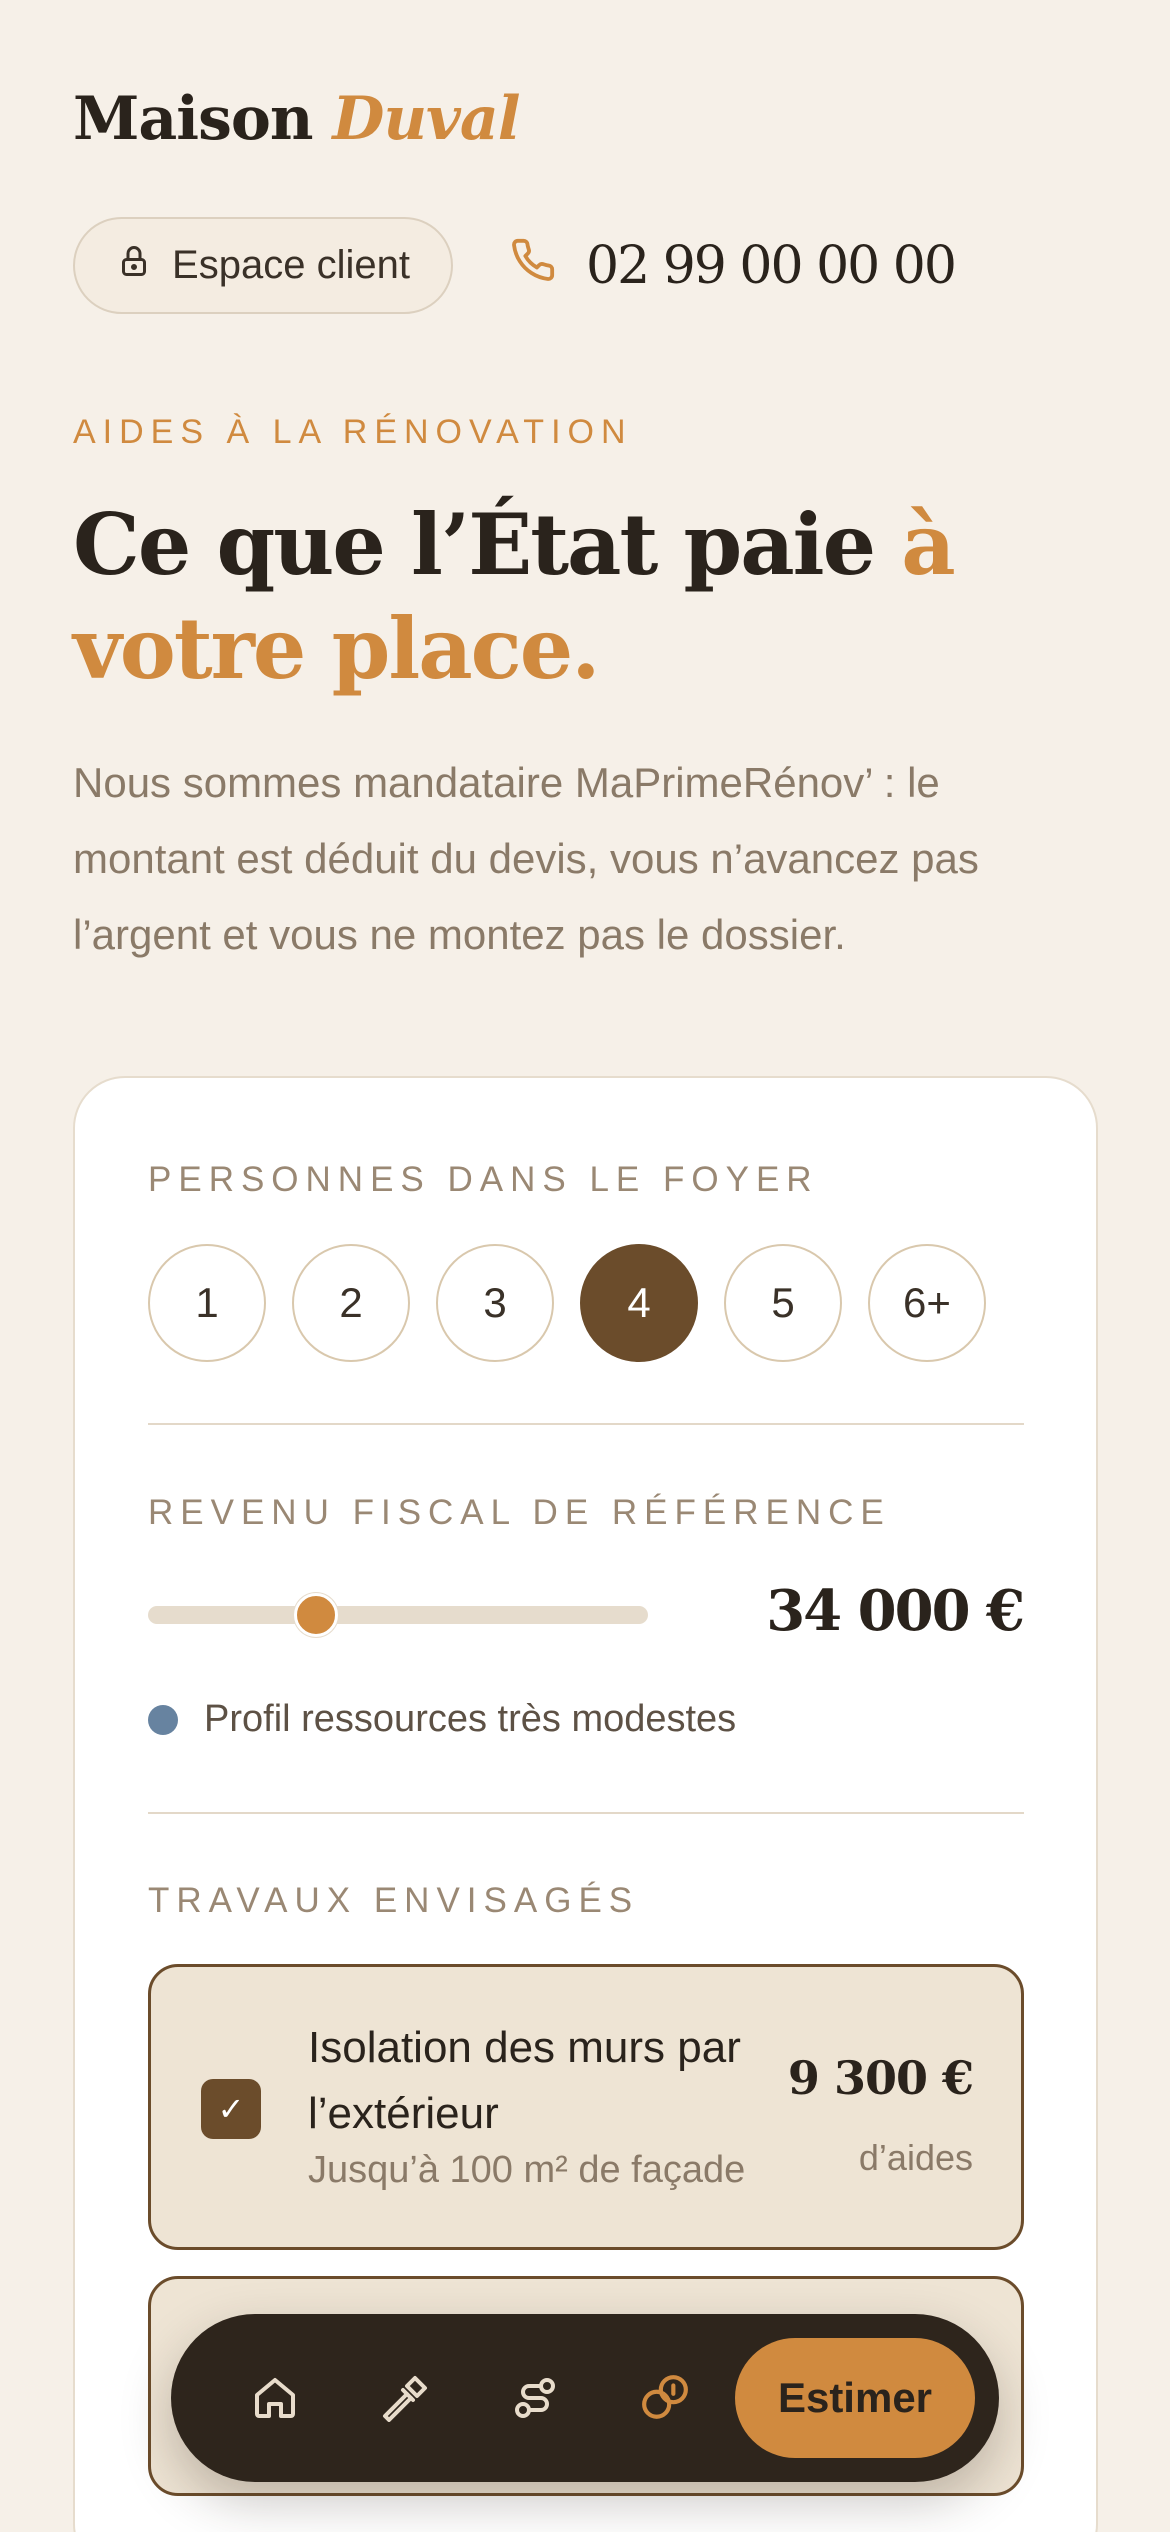 This screenshot has width=1170, height=2532. I want to click on household-option-3: 3, so click(495, 1303).